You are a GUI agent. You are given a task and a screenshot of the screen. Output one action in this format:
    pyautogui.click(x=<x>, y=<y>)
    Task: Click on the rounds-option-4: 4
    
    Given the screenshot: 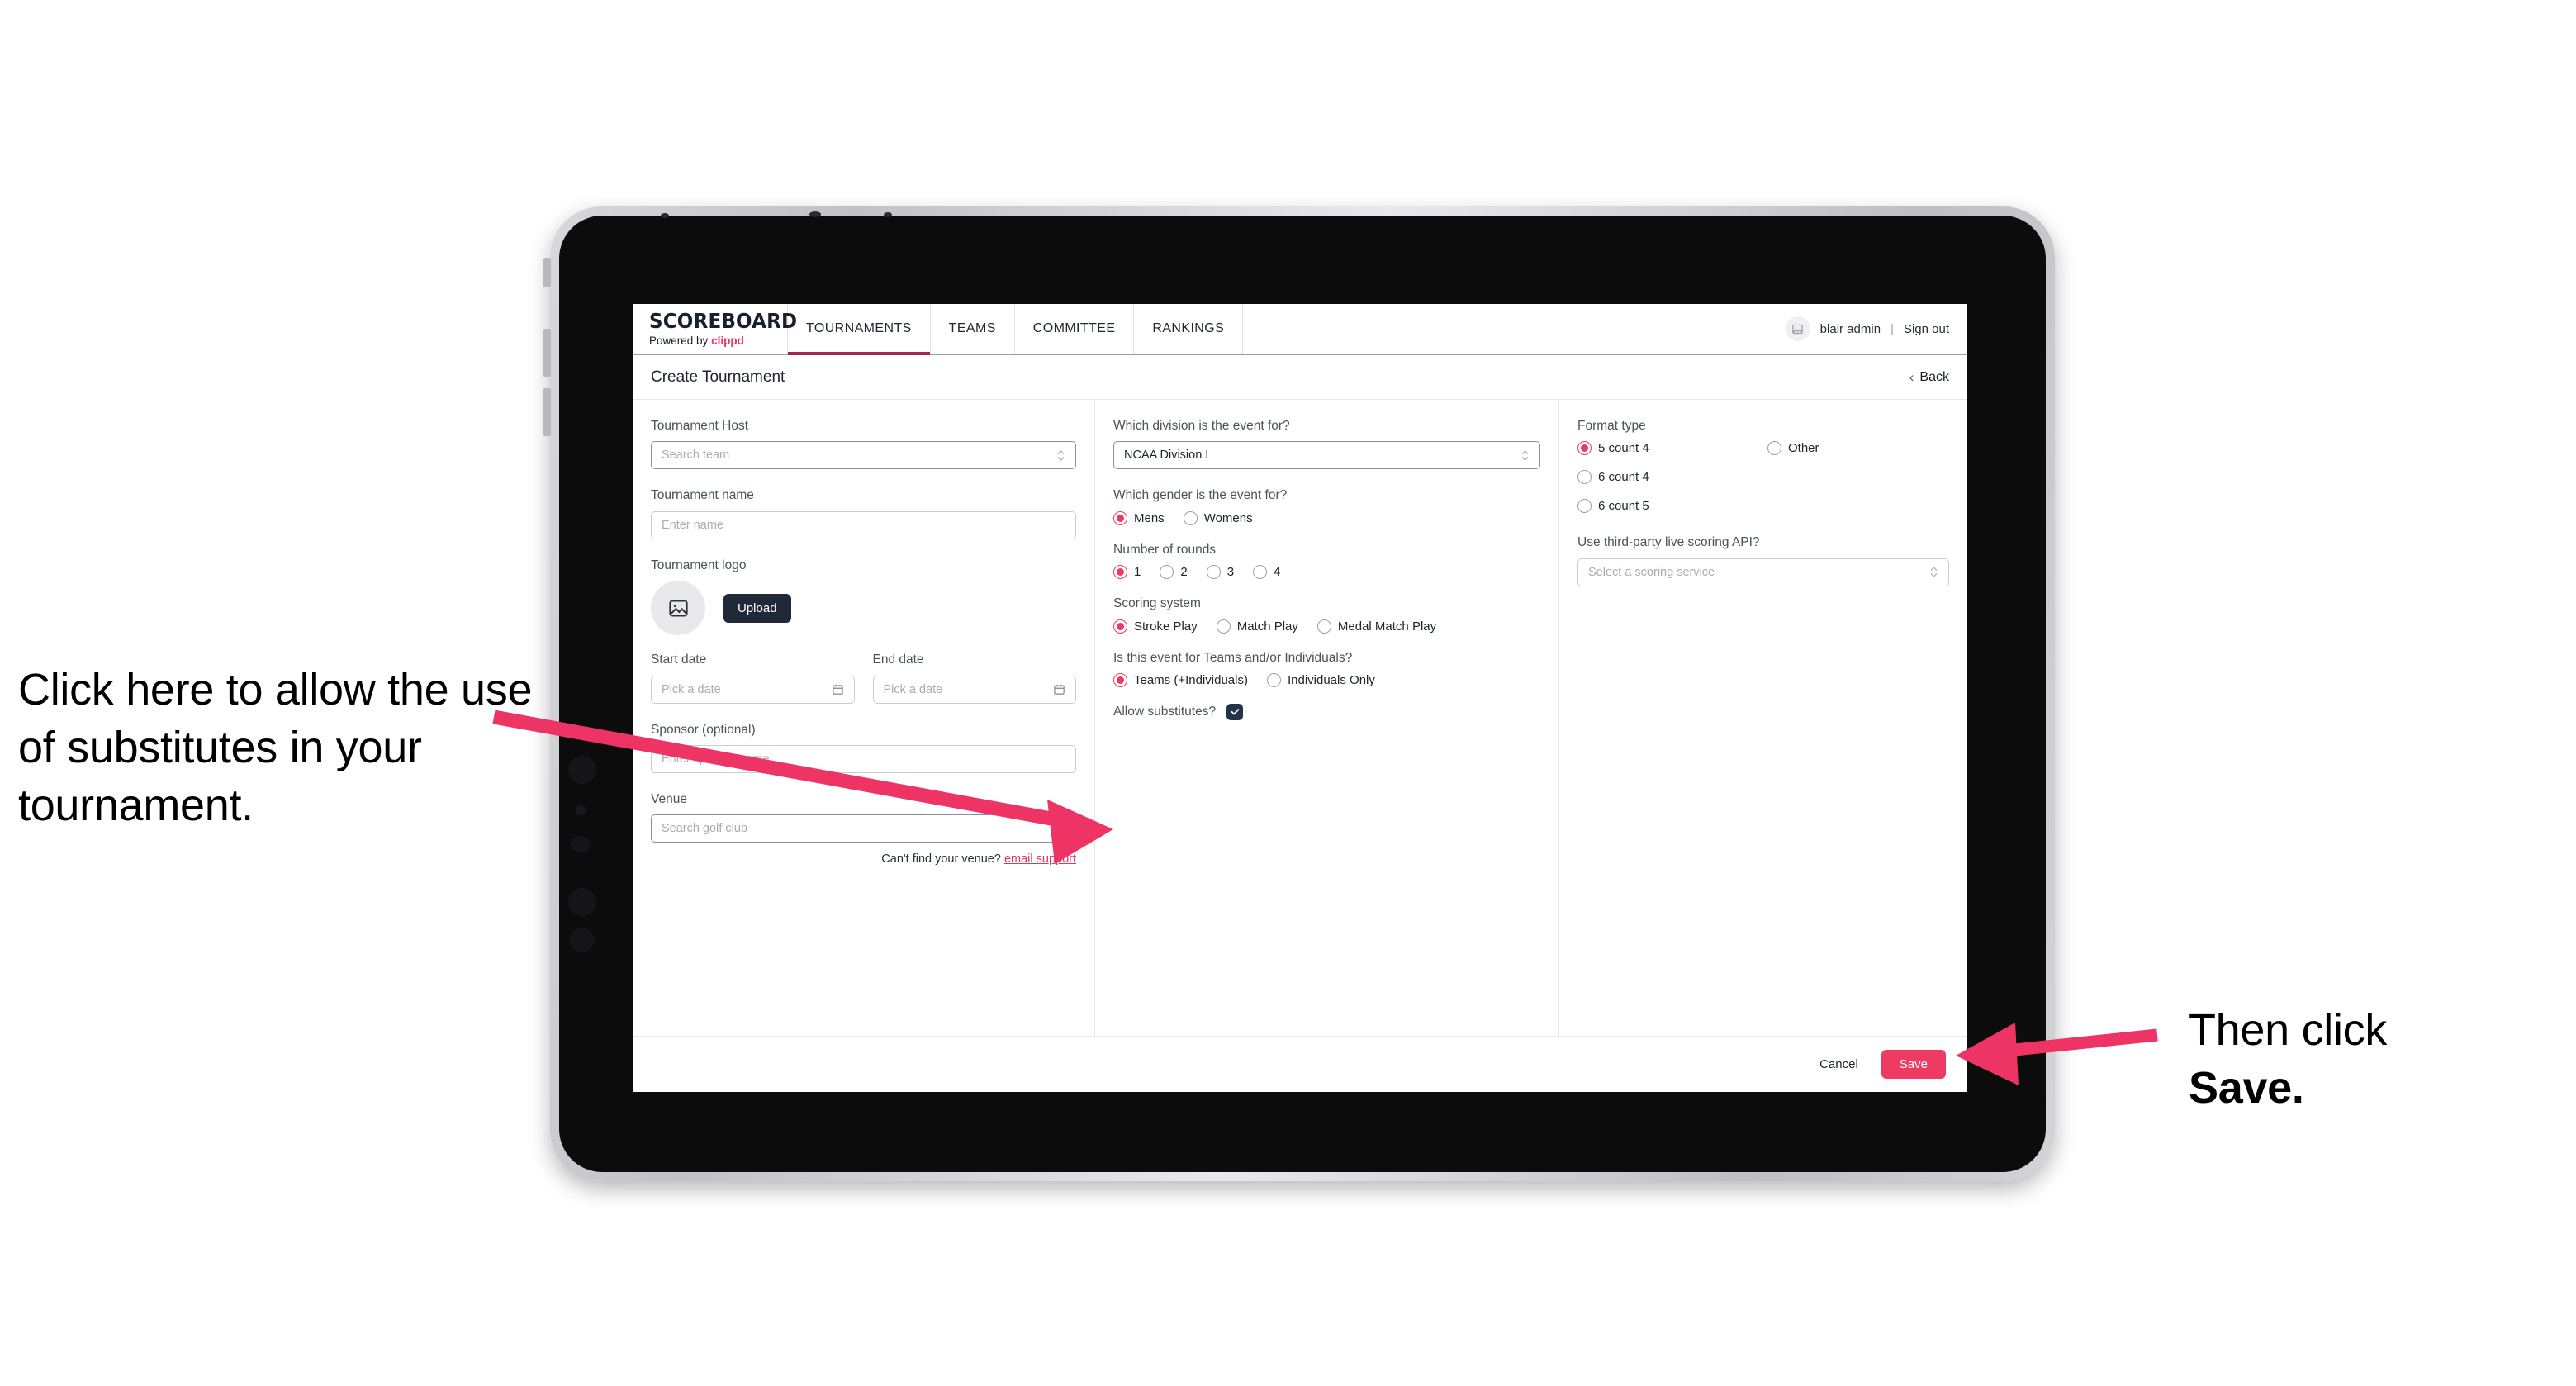 What is the action you would take?
    pyautogui.click(x=1266, y=572)
    